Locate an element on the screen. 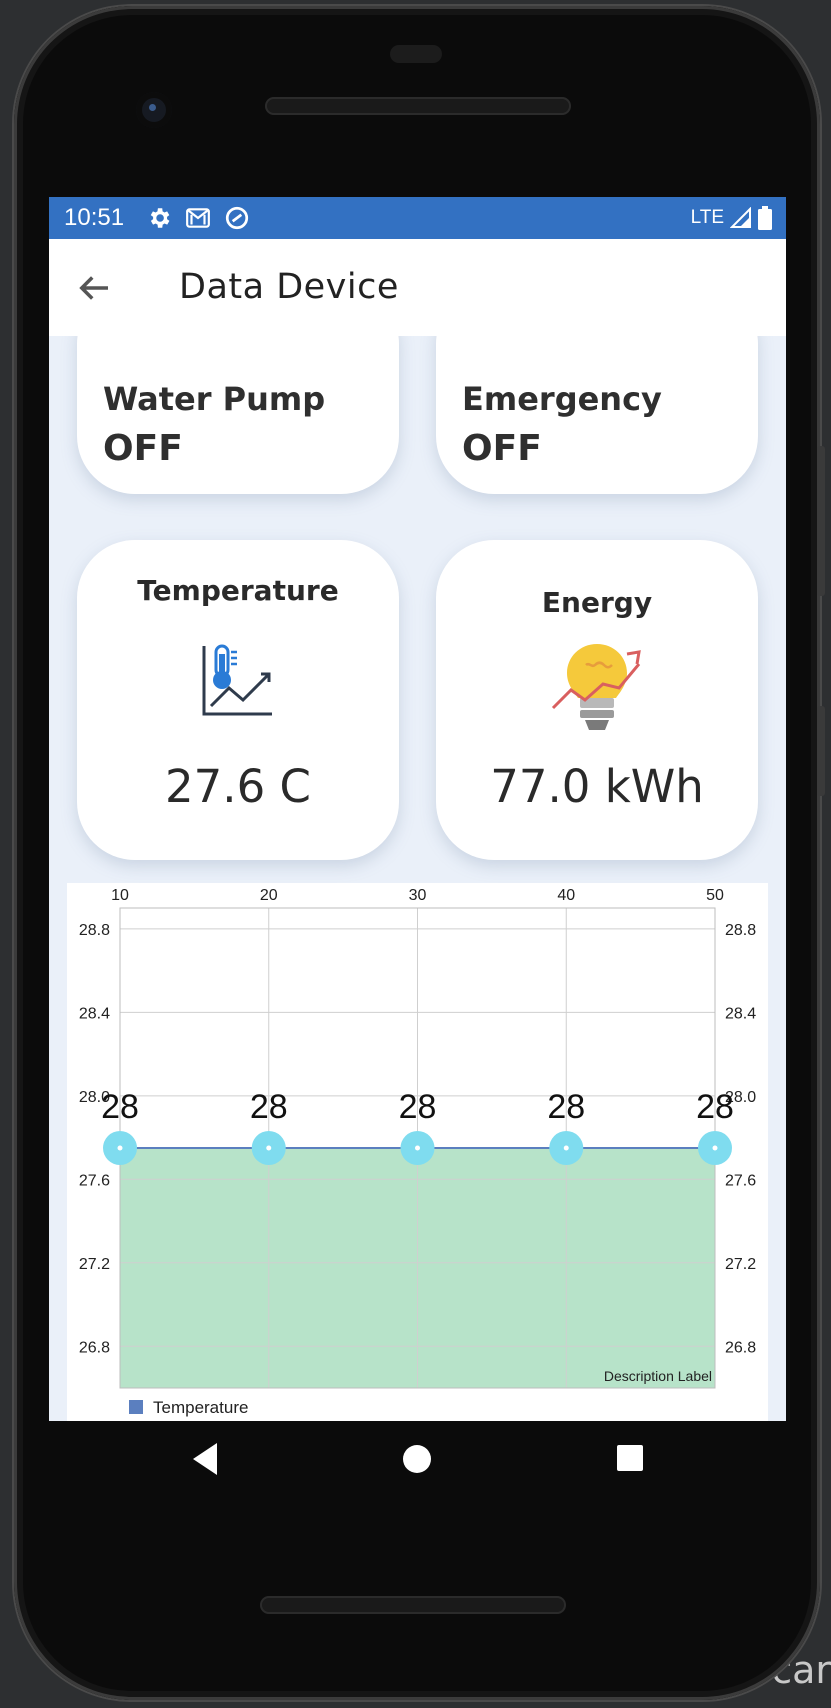 The width and height of the screenshot is (831, 1708). y-tick-label-left: 27.6 is located at coordinates (94, 1180).